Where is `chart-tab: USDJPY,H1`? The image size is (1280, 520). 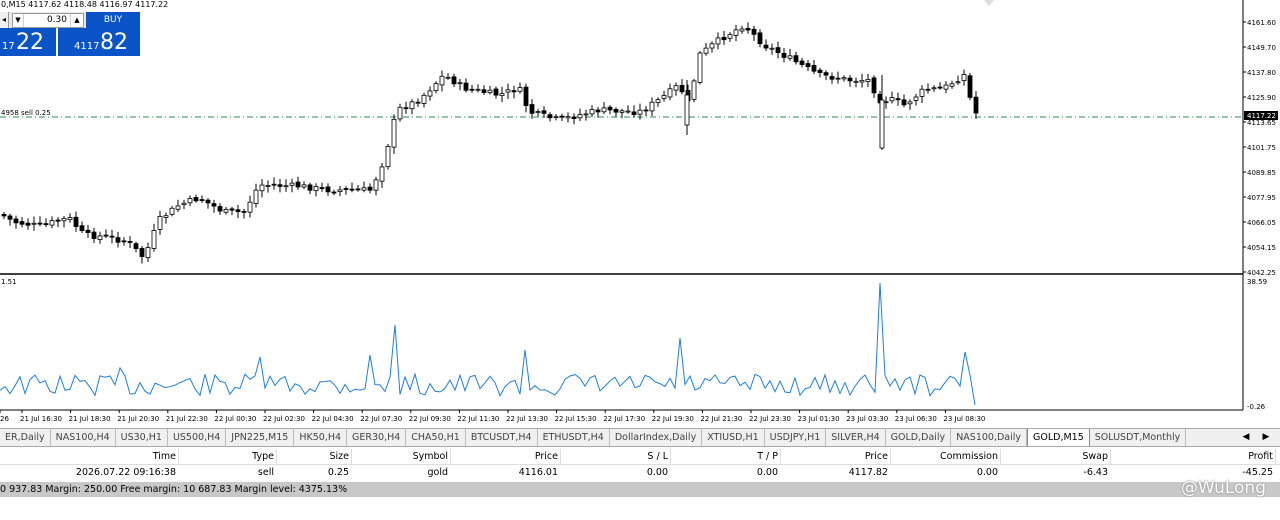
chart-tab: USDJPY,H1 is located at coordinates (796, 437).